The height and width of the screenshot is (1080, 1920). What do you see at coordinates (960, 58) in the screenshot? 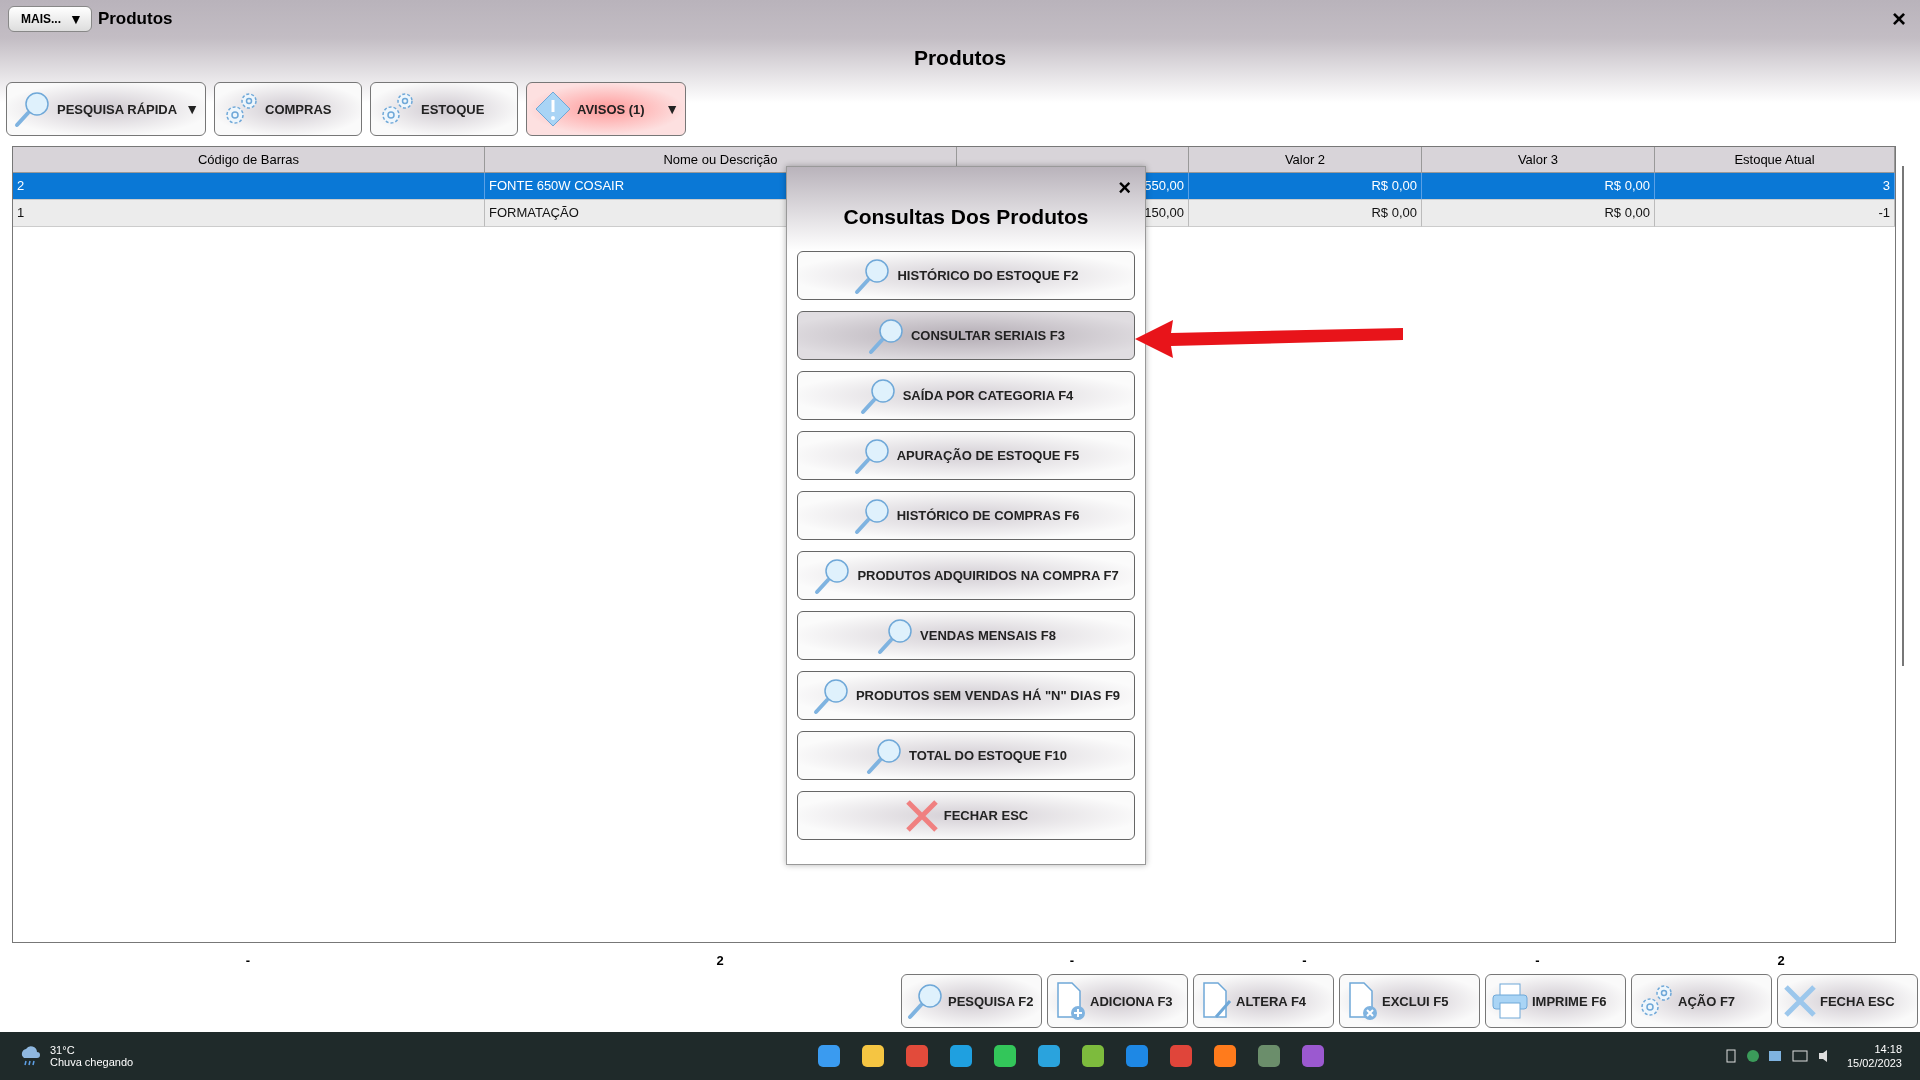
I see `page-heading: Produtos` at bounding box center [960, 58].